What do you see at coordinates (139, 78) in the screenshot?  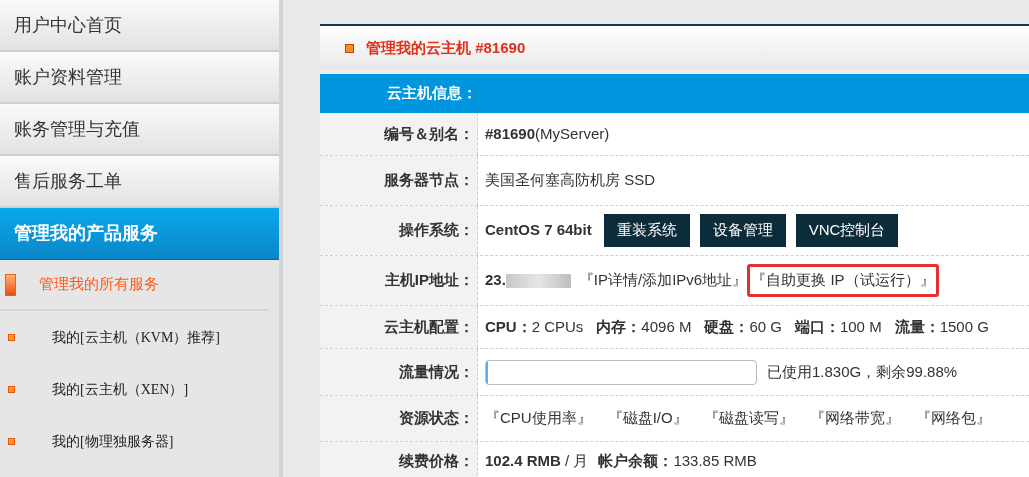 I see `sidebar-item: 账户资料管理` at bounding box center [139, 78].